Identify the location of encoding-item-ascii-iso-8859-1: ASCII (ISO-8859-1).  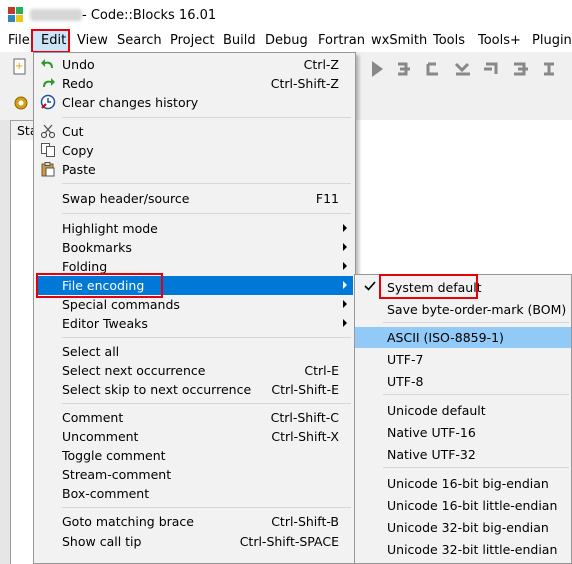
(463, 337).